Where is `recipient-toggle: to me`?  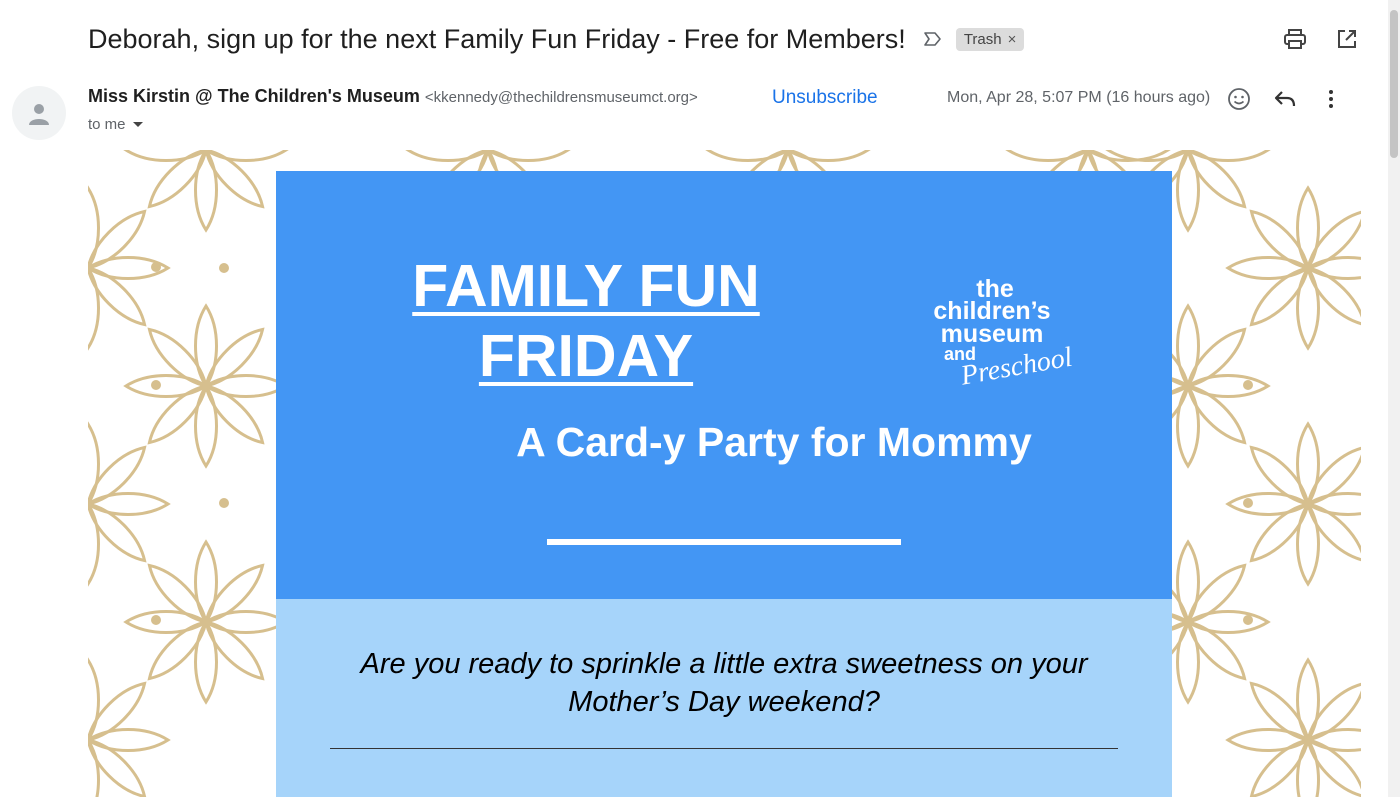
recipient-toggle: to me is located at coordinates (116, 124).